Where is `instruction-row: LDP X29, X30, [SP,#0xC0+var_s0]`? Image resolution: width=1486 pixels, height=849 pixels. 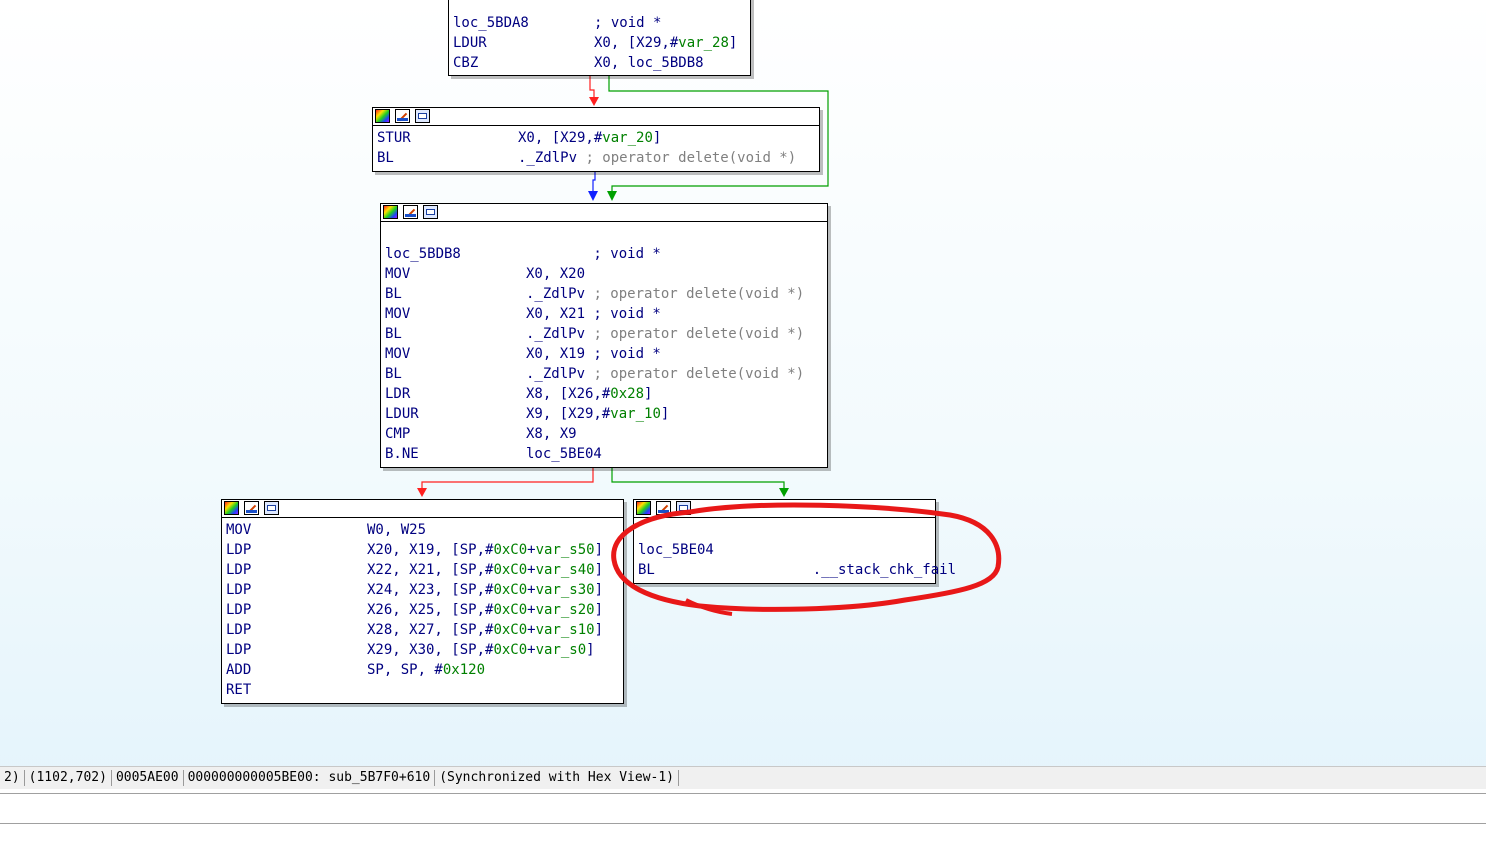 instruction-row: LDP X29, X30, [SP,#0xC0+var_s0] is located at coordinates (422, 650).